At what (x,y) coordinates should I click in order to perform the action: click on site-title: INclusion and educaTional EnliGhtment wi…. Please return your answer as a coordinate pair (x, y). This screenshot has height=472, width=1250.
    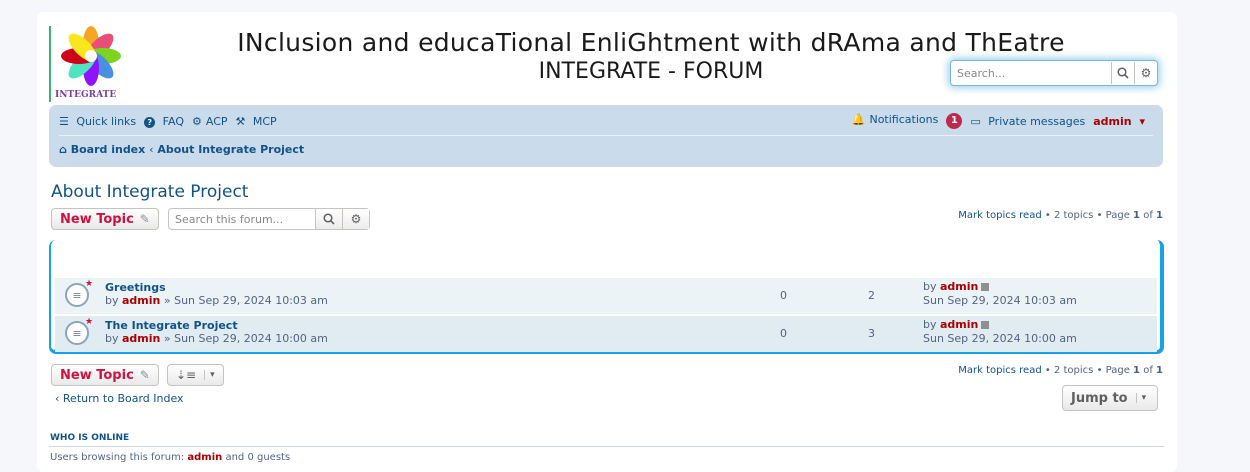
    Looking at the image, I should click on (651, 42).